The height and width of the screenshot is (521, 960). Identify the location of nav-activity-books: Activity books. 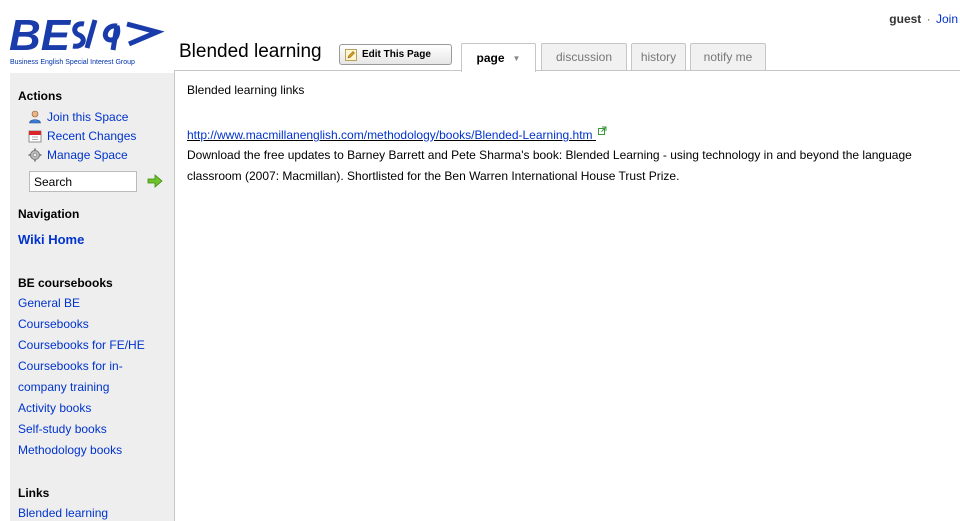
(54, 408).